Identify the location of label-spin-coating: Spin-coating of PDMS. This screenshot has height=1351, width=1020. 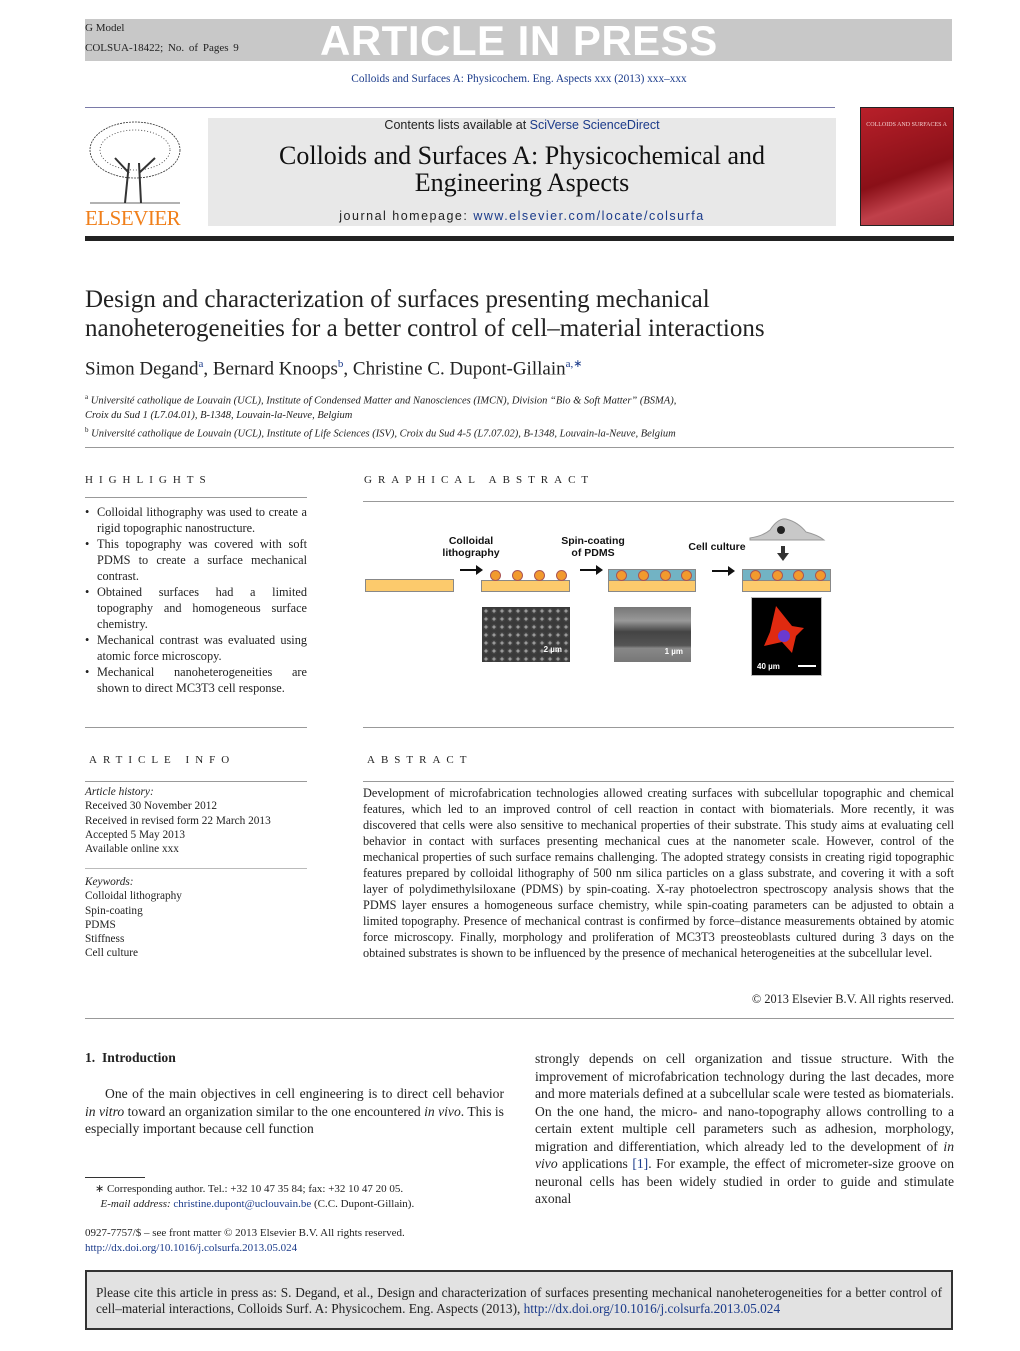
(593, 547).